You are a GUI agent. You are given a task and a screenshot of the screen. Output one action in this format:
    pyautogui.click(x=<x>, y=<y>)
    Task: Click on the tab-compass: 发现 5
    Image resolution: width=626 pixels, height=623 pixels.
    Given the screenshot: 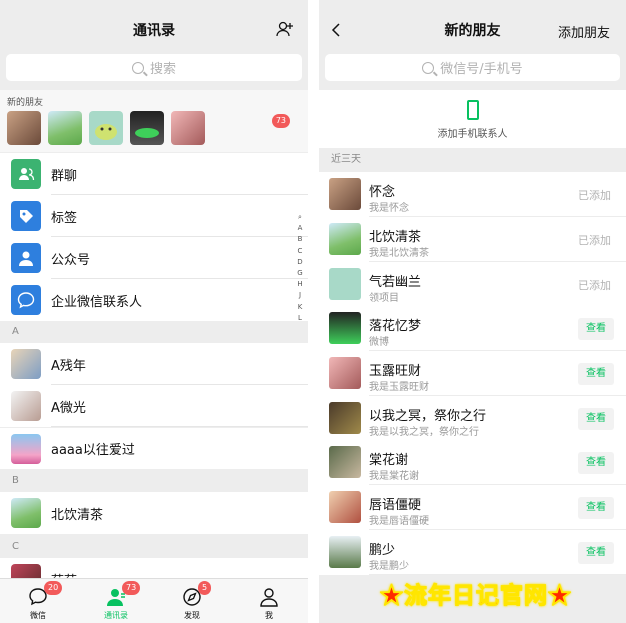 What is the action you would take?
    pyautogui.click(x=192, y=601)
    